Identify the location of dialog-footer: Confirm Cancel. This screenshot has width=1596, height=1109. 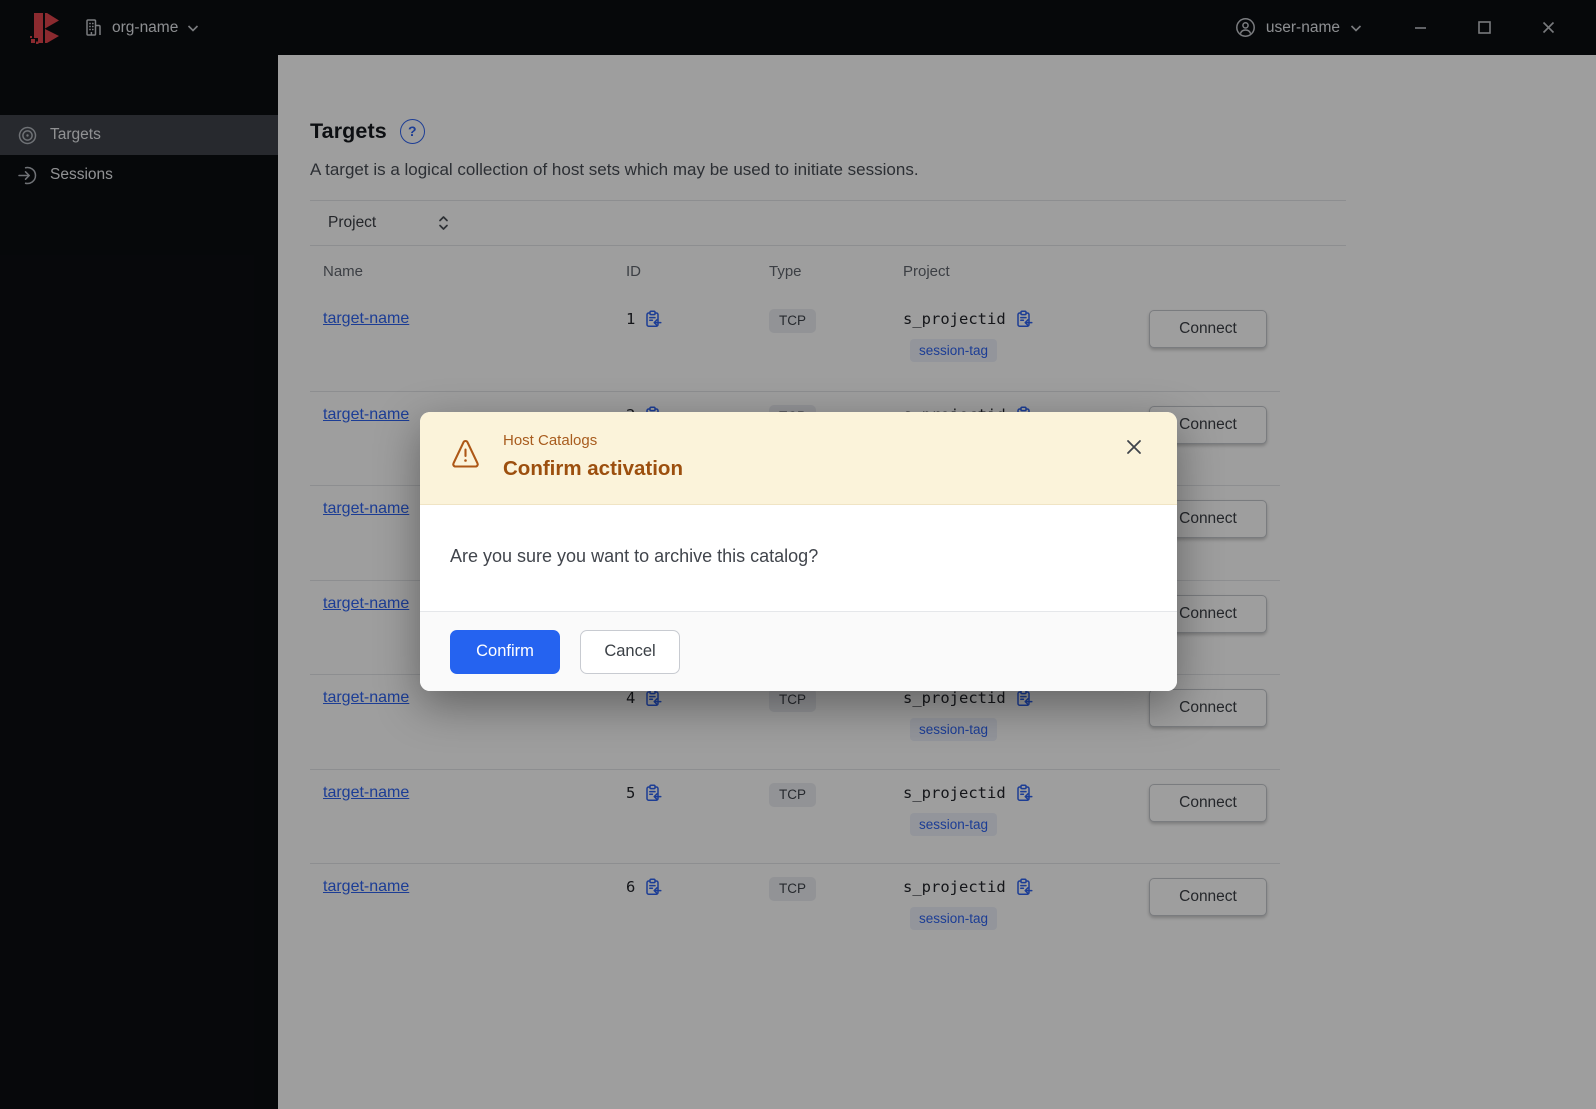
(798, 651).